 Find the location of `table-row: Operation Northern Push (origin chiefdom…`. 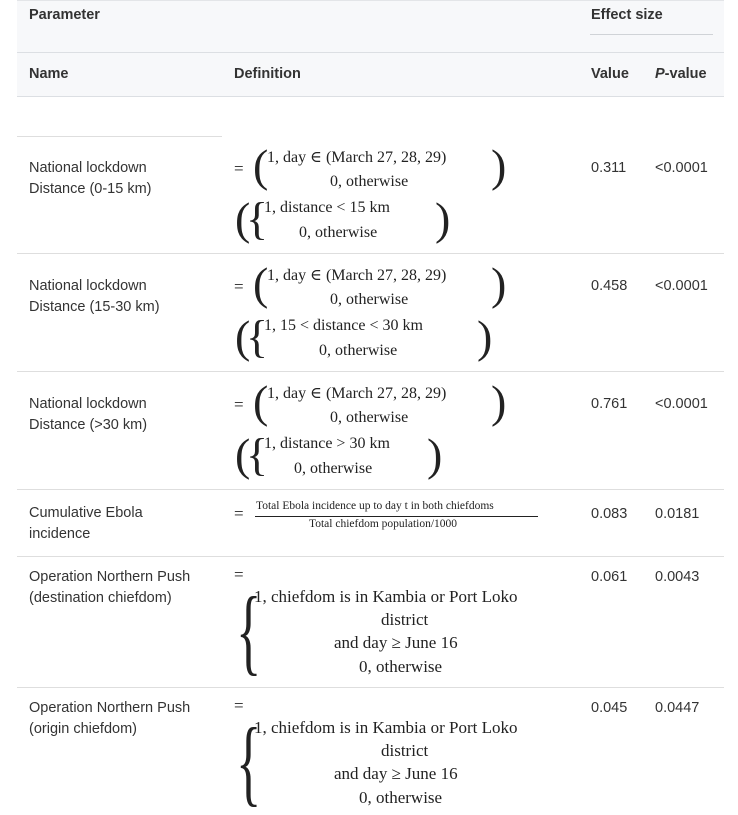

table-row: Operation Northern Push (origin chiefdom… is located at coordinates (370, 749).